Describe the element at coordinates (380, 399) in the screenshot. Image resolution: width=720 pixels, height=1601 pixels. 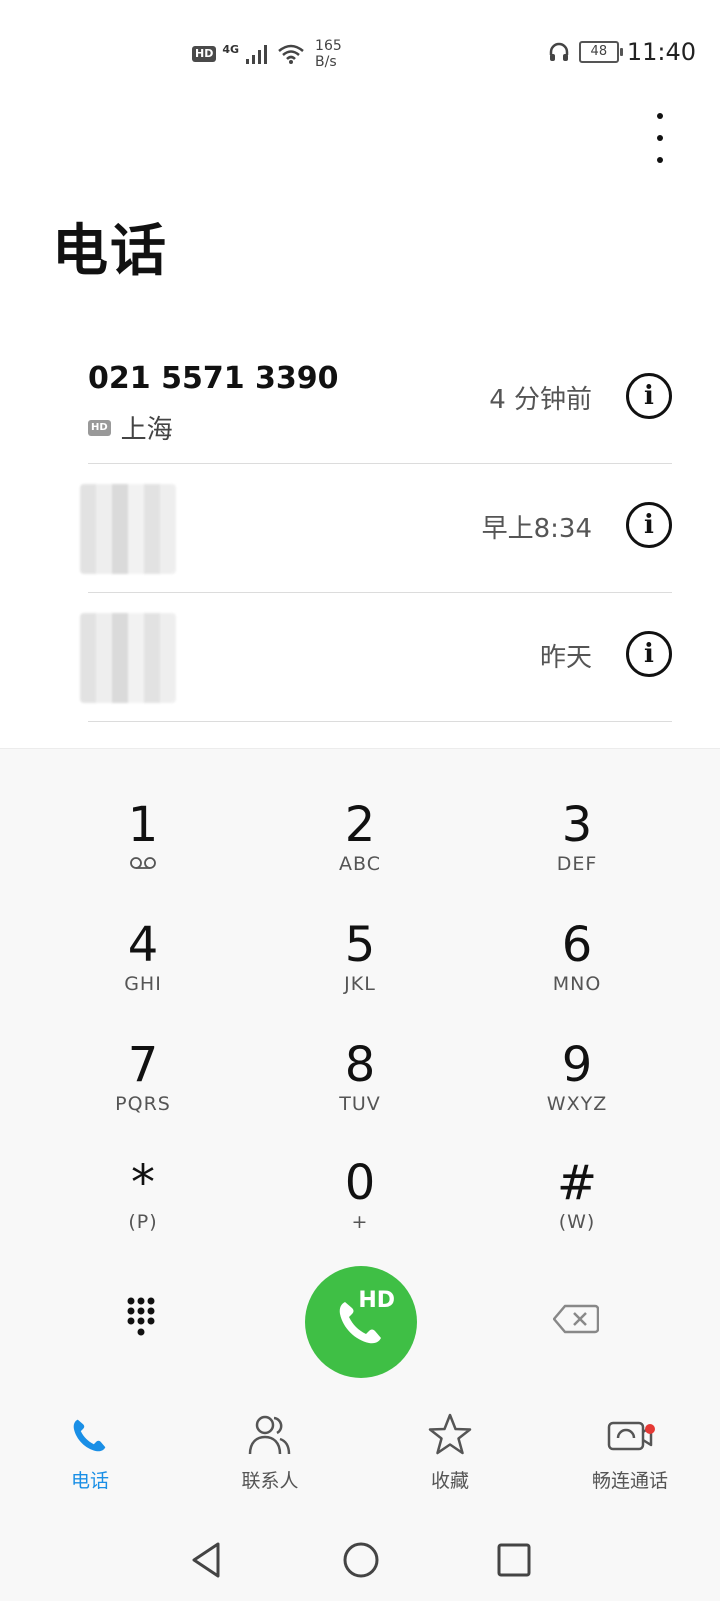
I see `call-log-row: 021 5571 3390 HD 上海 4 分钟前 i` at that location.